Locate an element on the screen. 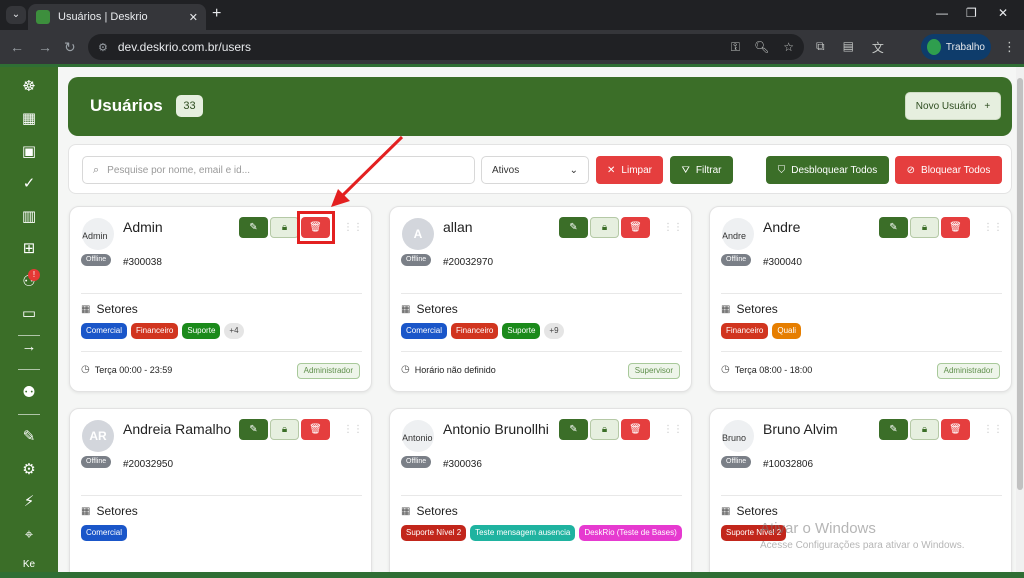  page-scrollbar-thumb is located at coordinates (1020, 284).